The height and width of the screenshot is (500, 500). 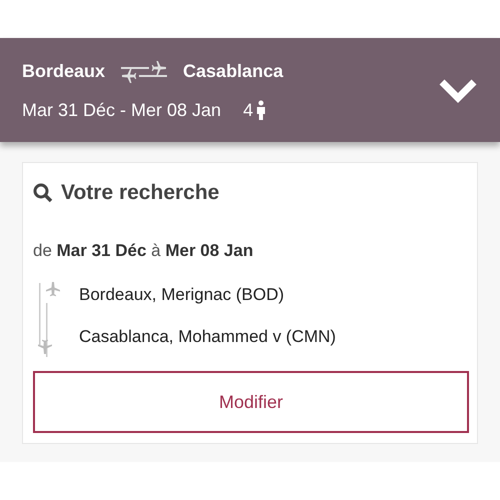 I want to click on destination-city: Casablanca, so click(x=233, y=71).